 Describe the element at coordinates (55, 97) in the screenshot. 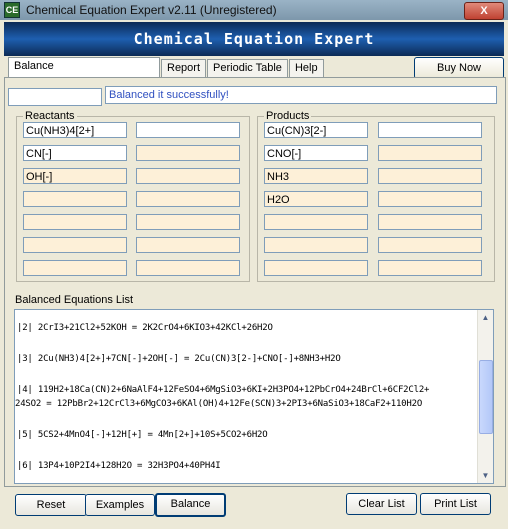

I see `mode-selector` at that location.